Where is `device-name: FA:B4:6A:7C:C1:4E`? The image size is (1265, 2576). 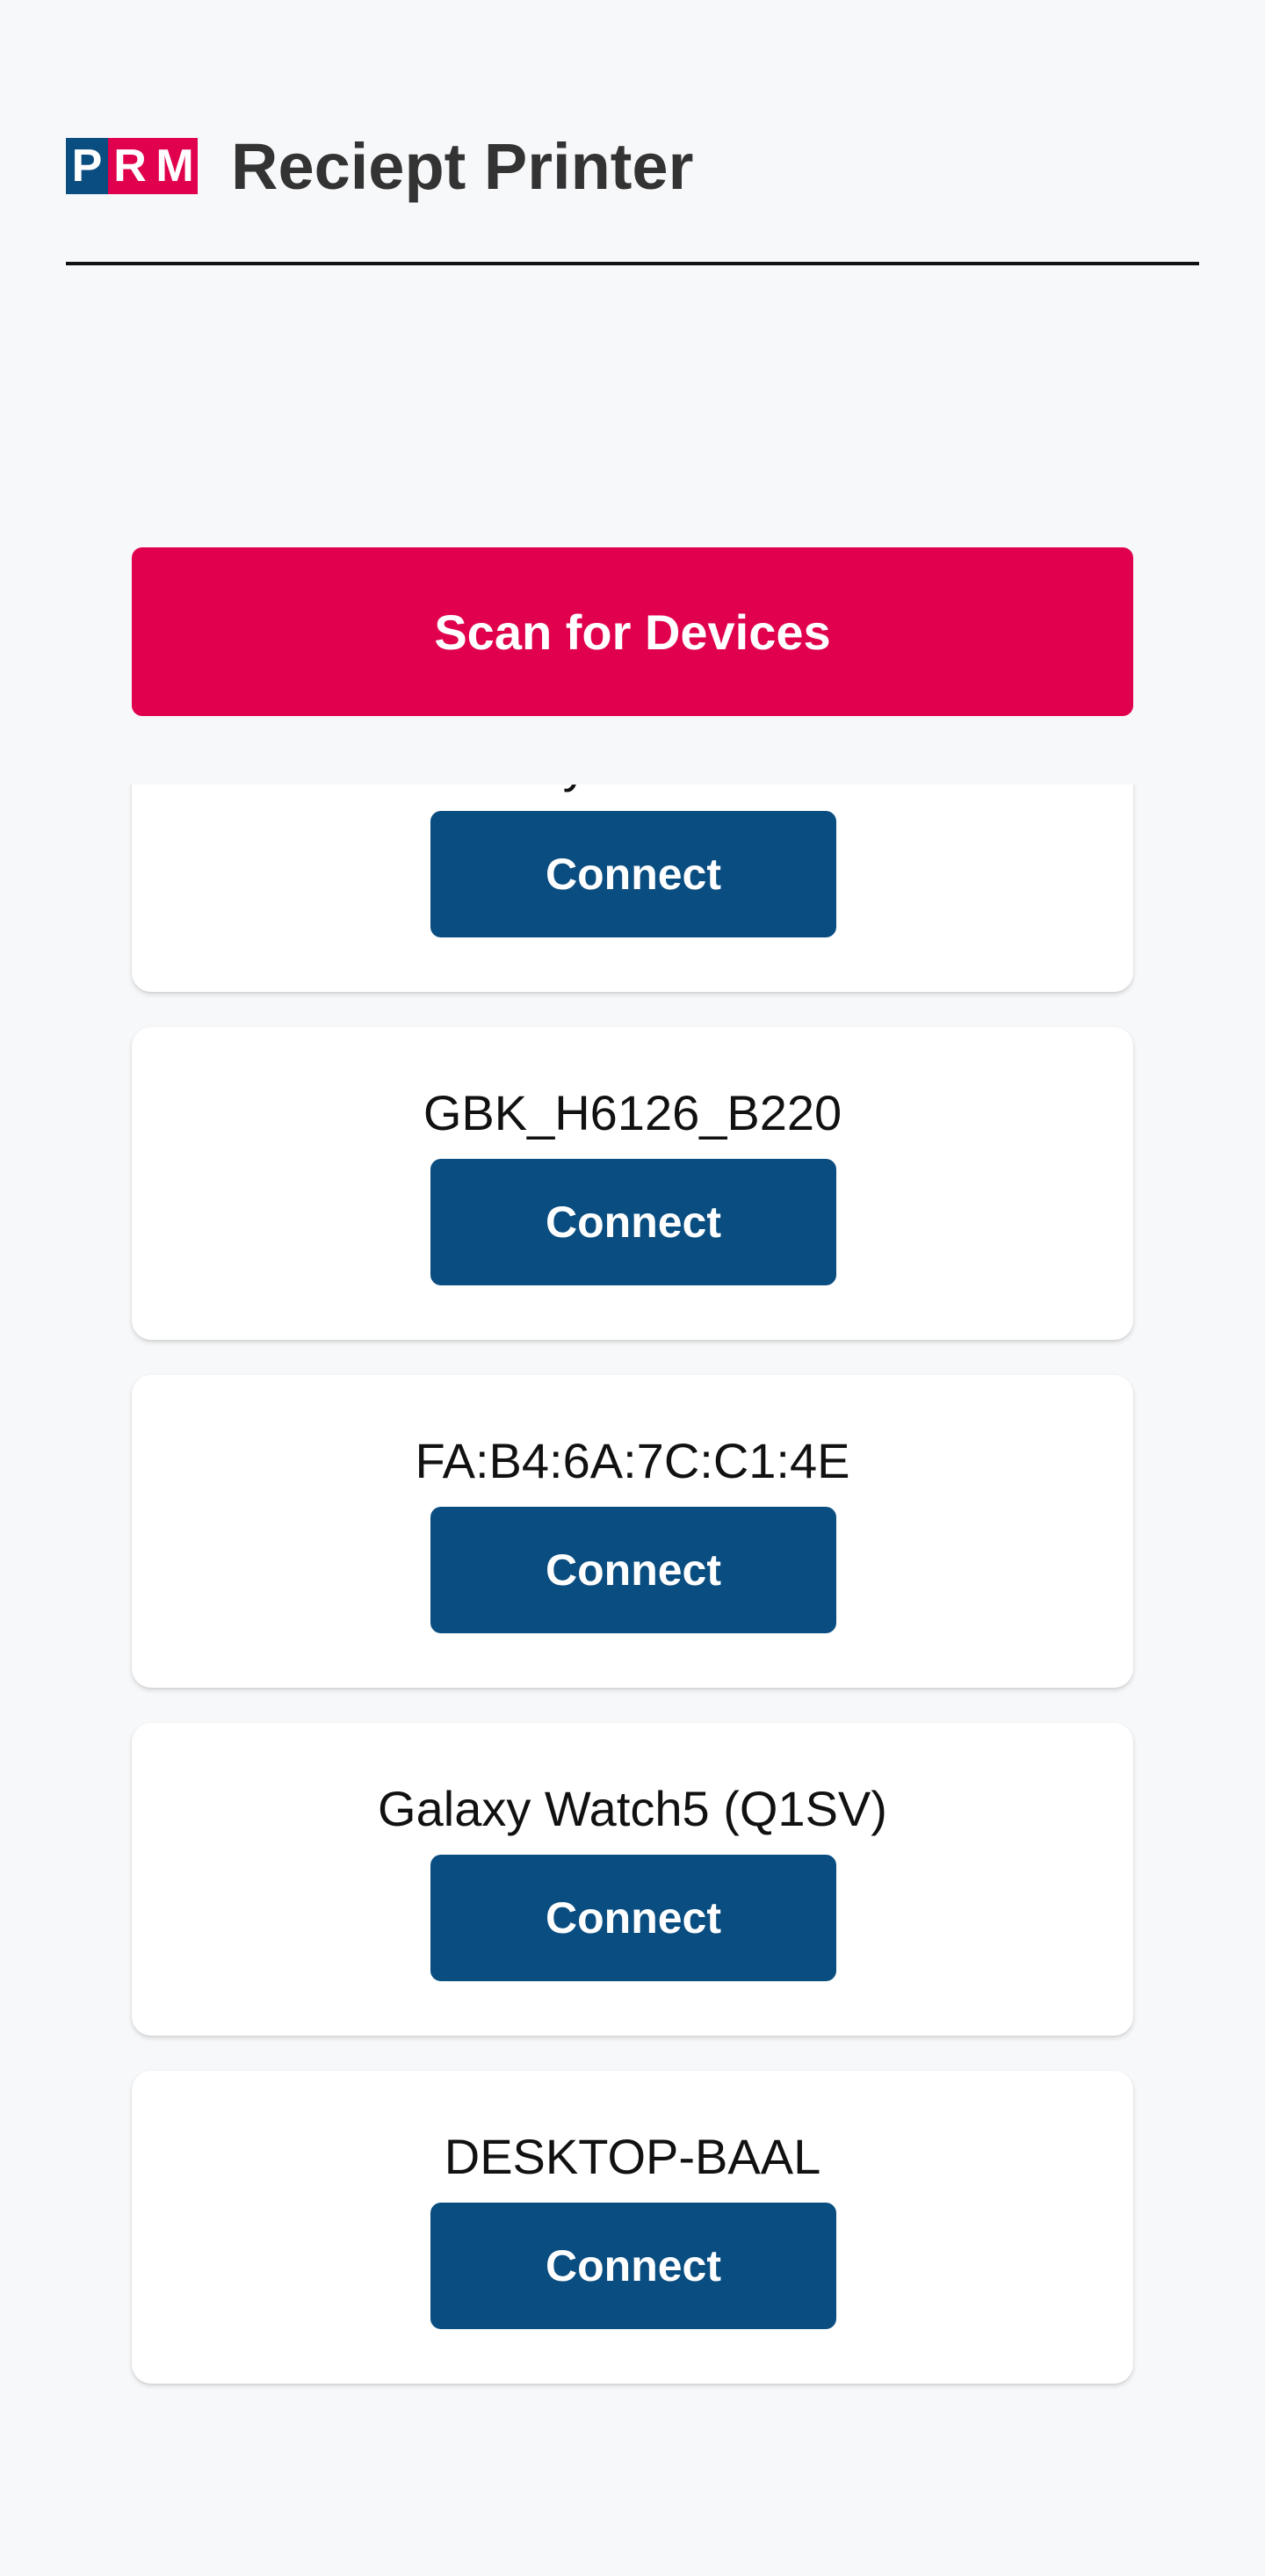 device-name: FA:B4:6A:7C:C1:4E is located at coordinates (632, 1460).